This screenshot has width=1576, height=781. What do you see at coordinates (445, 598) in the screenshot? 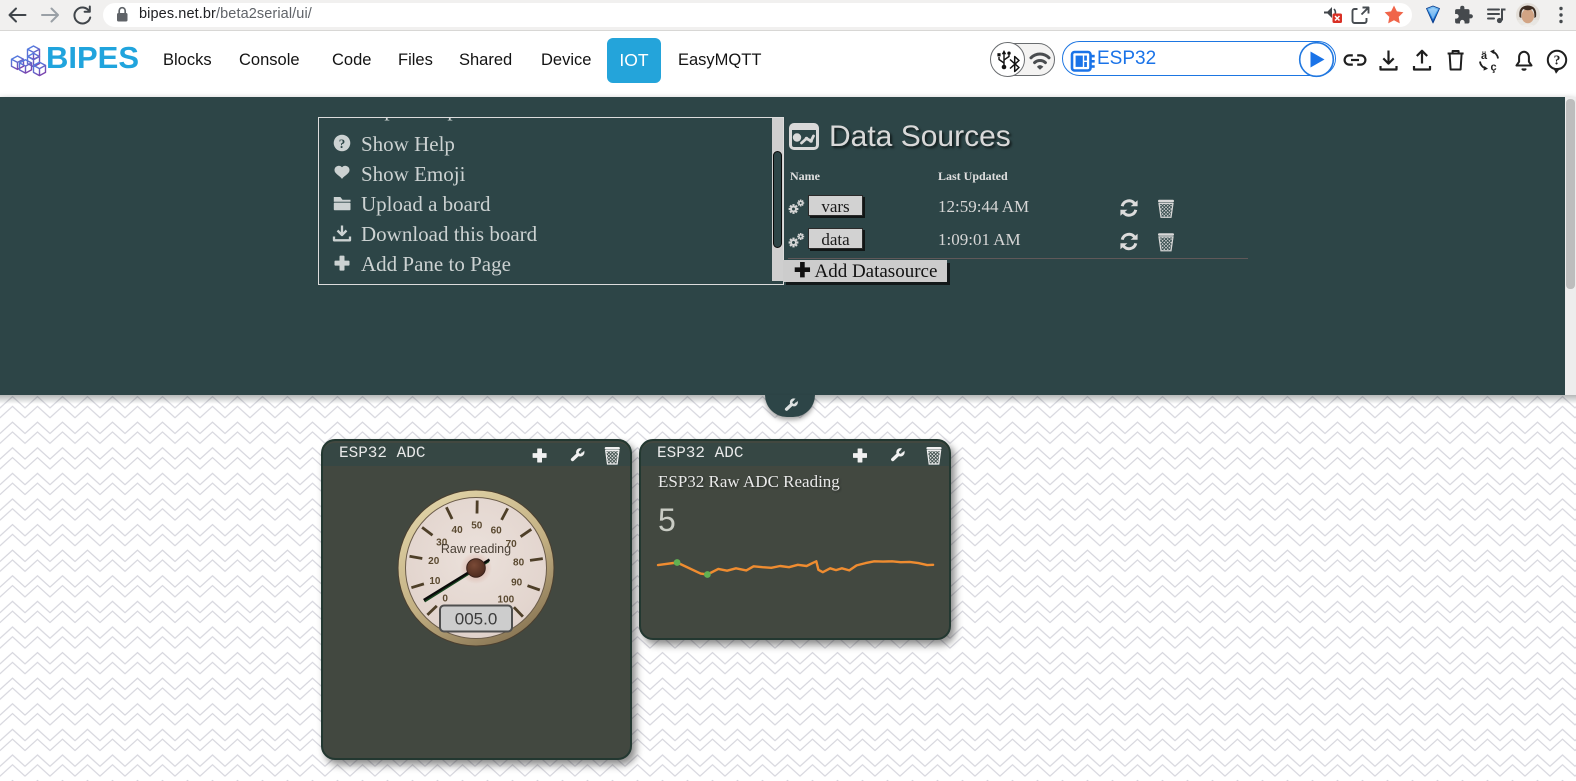
I see `svg-text: 0` at bounding box center [445, 598].